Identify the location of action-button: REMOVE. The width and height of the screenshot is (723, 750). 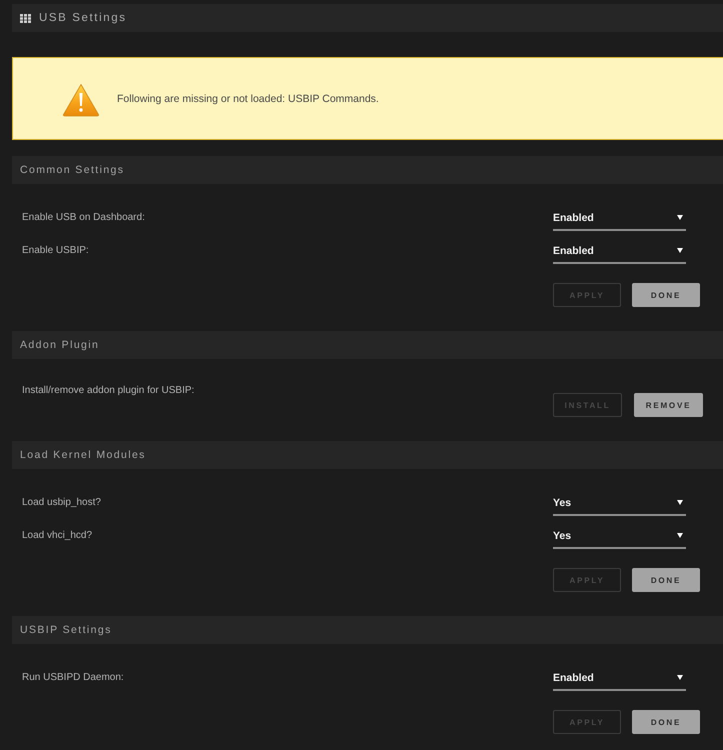
(668, 405).